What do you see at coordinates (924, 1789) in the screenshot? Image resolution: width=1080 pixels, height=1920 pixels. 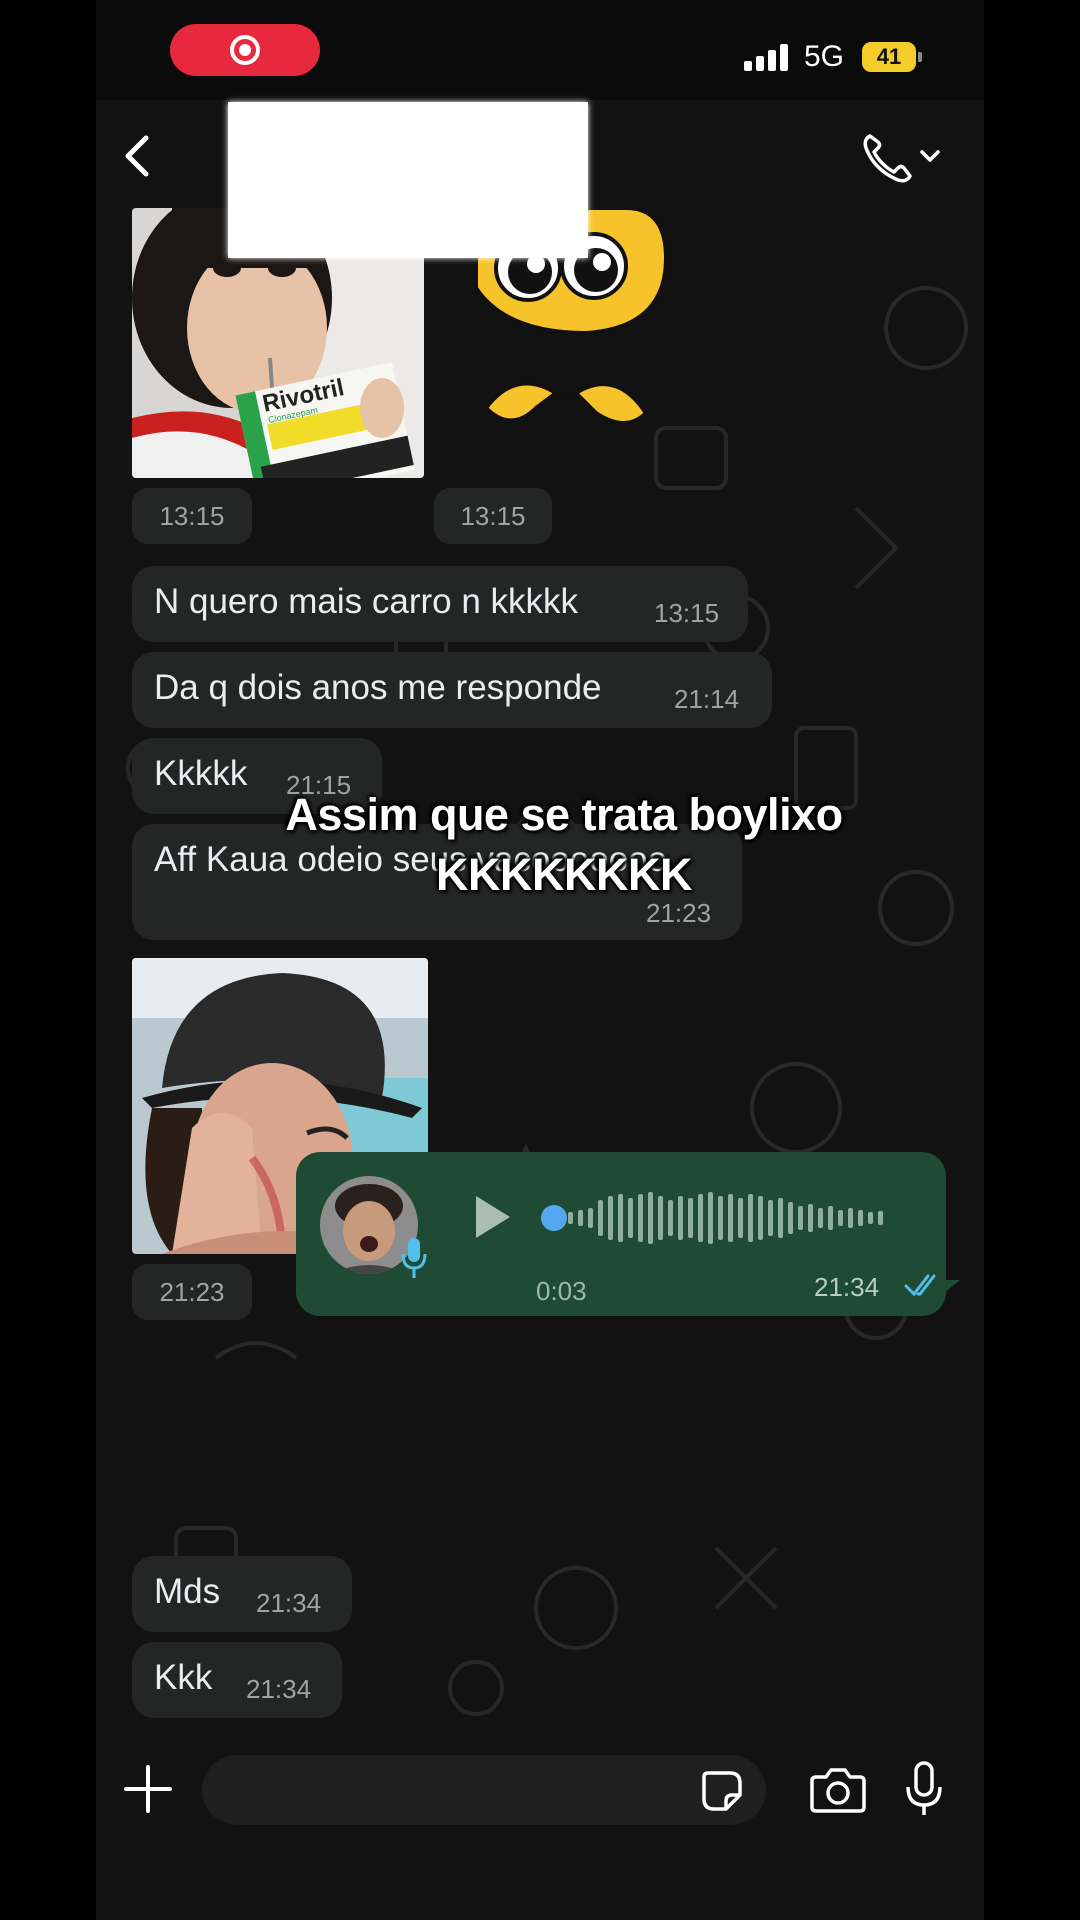 I see `microphone-icon` at bounding box center [924, 1789].